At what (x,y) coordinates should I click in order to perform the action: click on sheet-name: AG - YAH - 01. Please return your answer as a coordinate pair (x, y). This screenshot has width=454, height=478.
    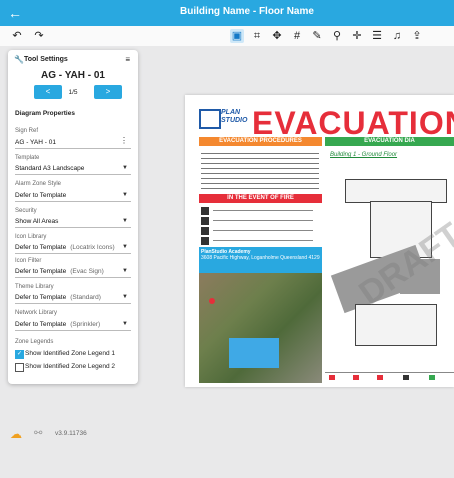
    Looking at the image, I should click on (73, 75).